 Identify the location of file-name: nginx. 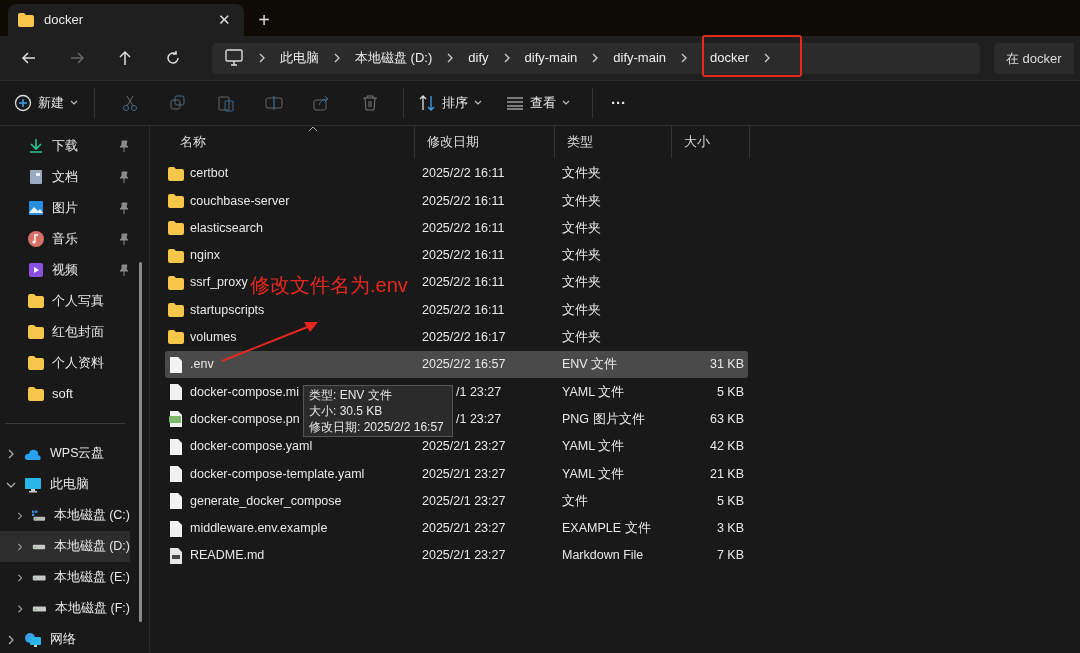
(205, 256).